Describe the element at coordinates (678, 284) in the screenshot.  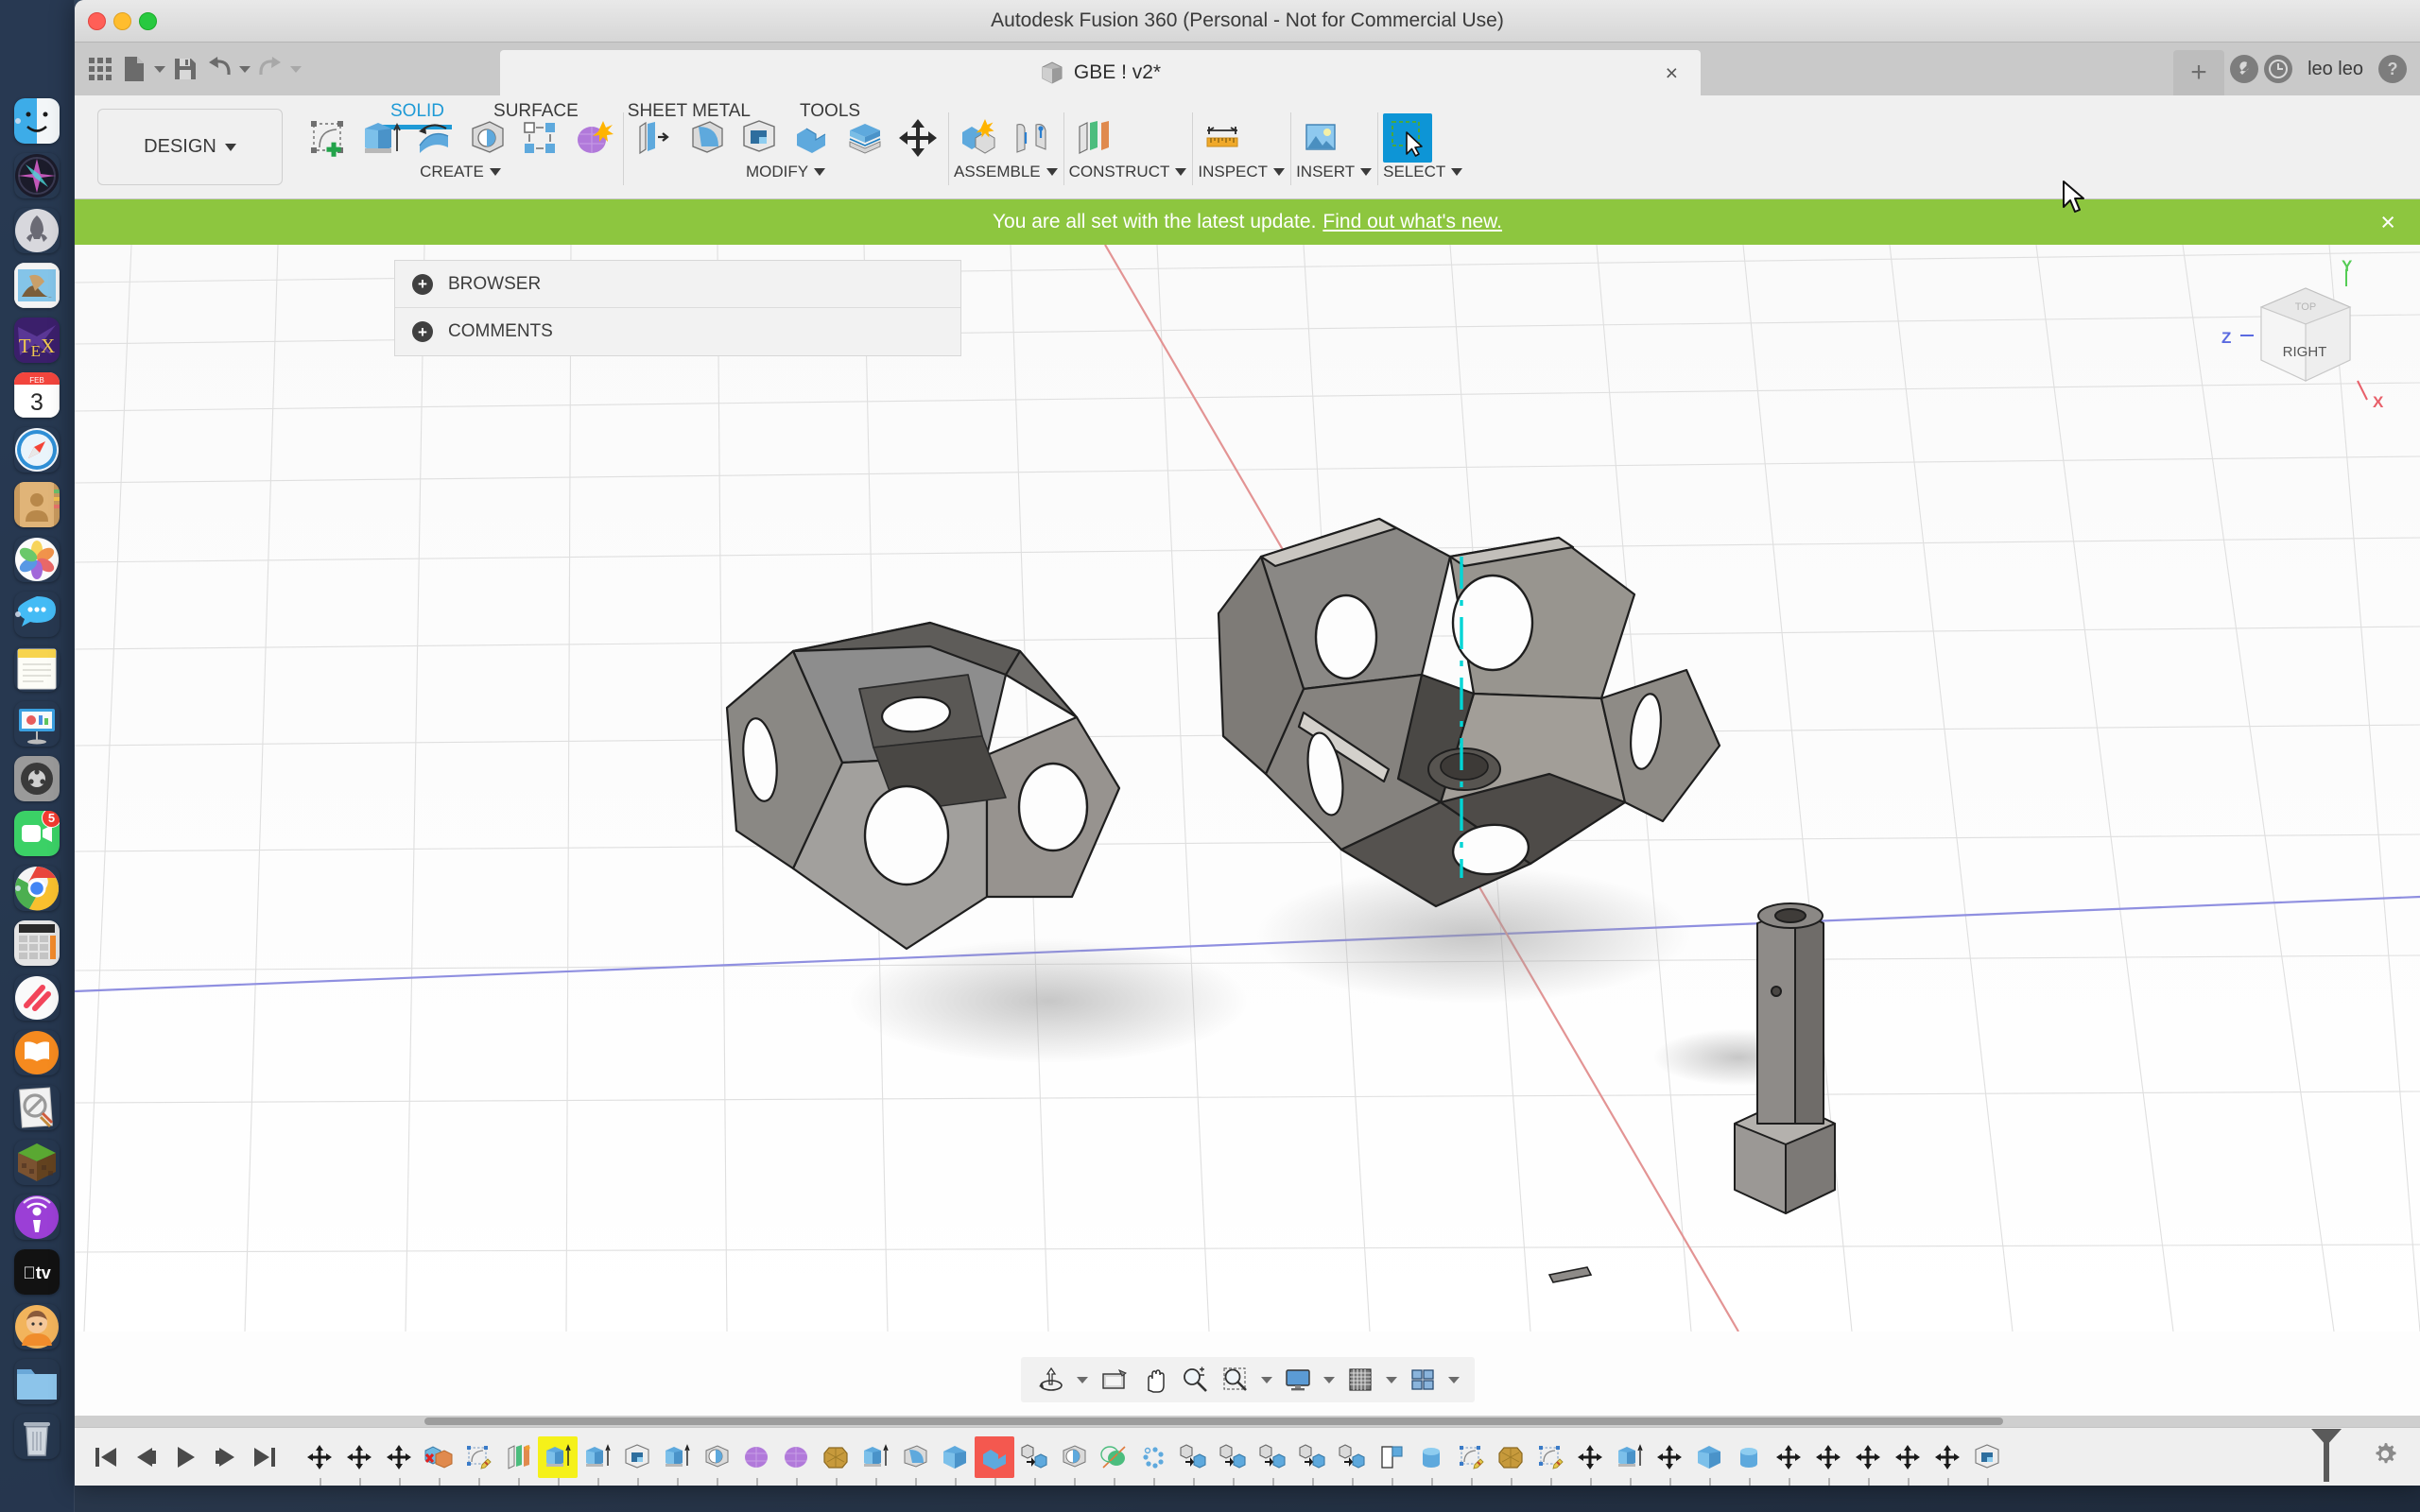
I see `sidebar-item-browser: + BROWSER` at that location.